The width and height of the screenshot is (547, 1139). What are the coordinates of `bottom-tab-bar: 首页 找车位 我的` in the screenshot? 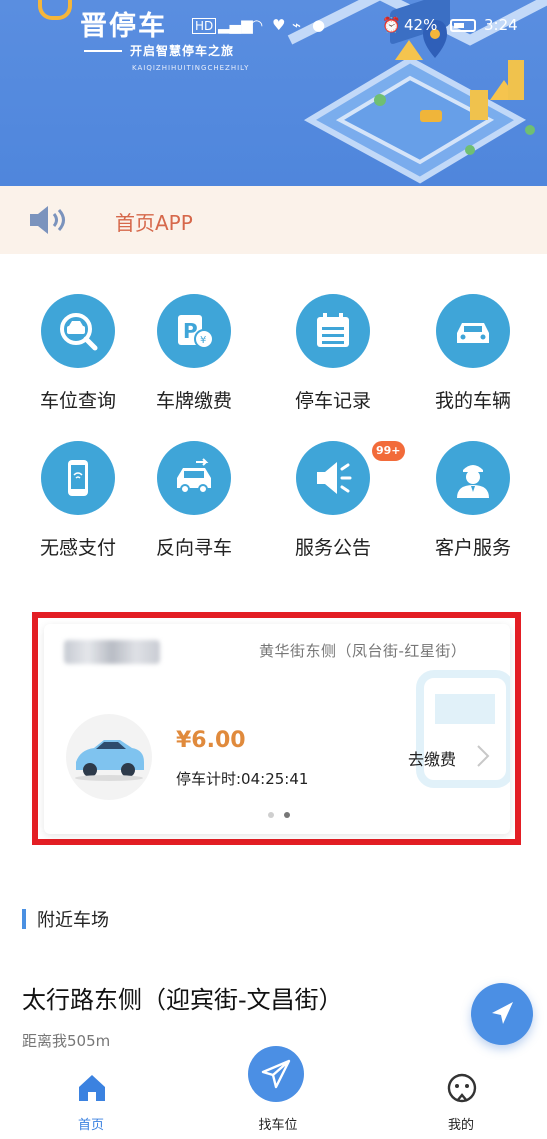 It's located at (273, 1092).